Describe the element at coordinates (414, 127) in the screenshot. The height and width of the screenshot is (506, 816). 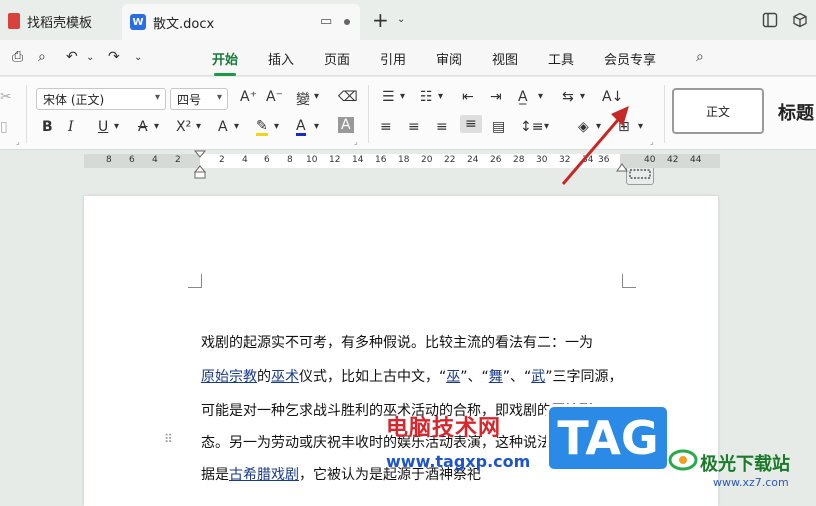
I see `align-center-icon: ≡` at that location.